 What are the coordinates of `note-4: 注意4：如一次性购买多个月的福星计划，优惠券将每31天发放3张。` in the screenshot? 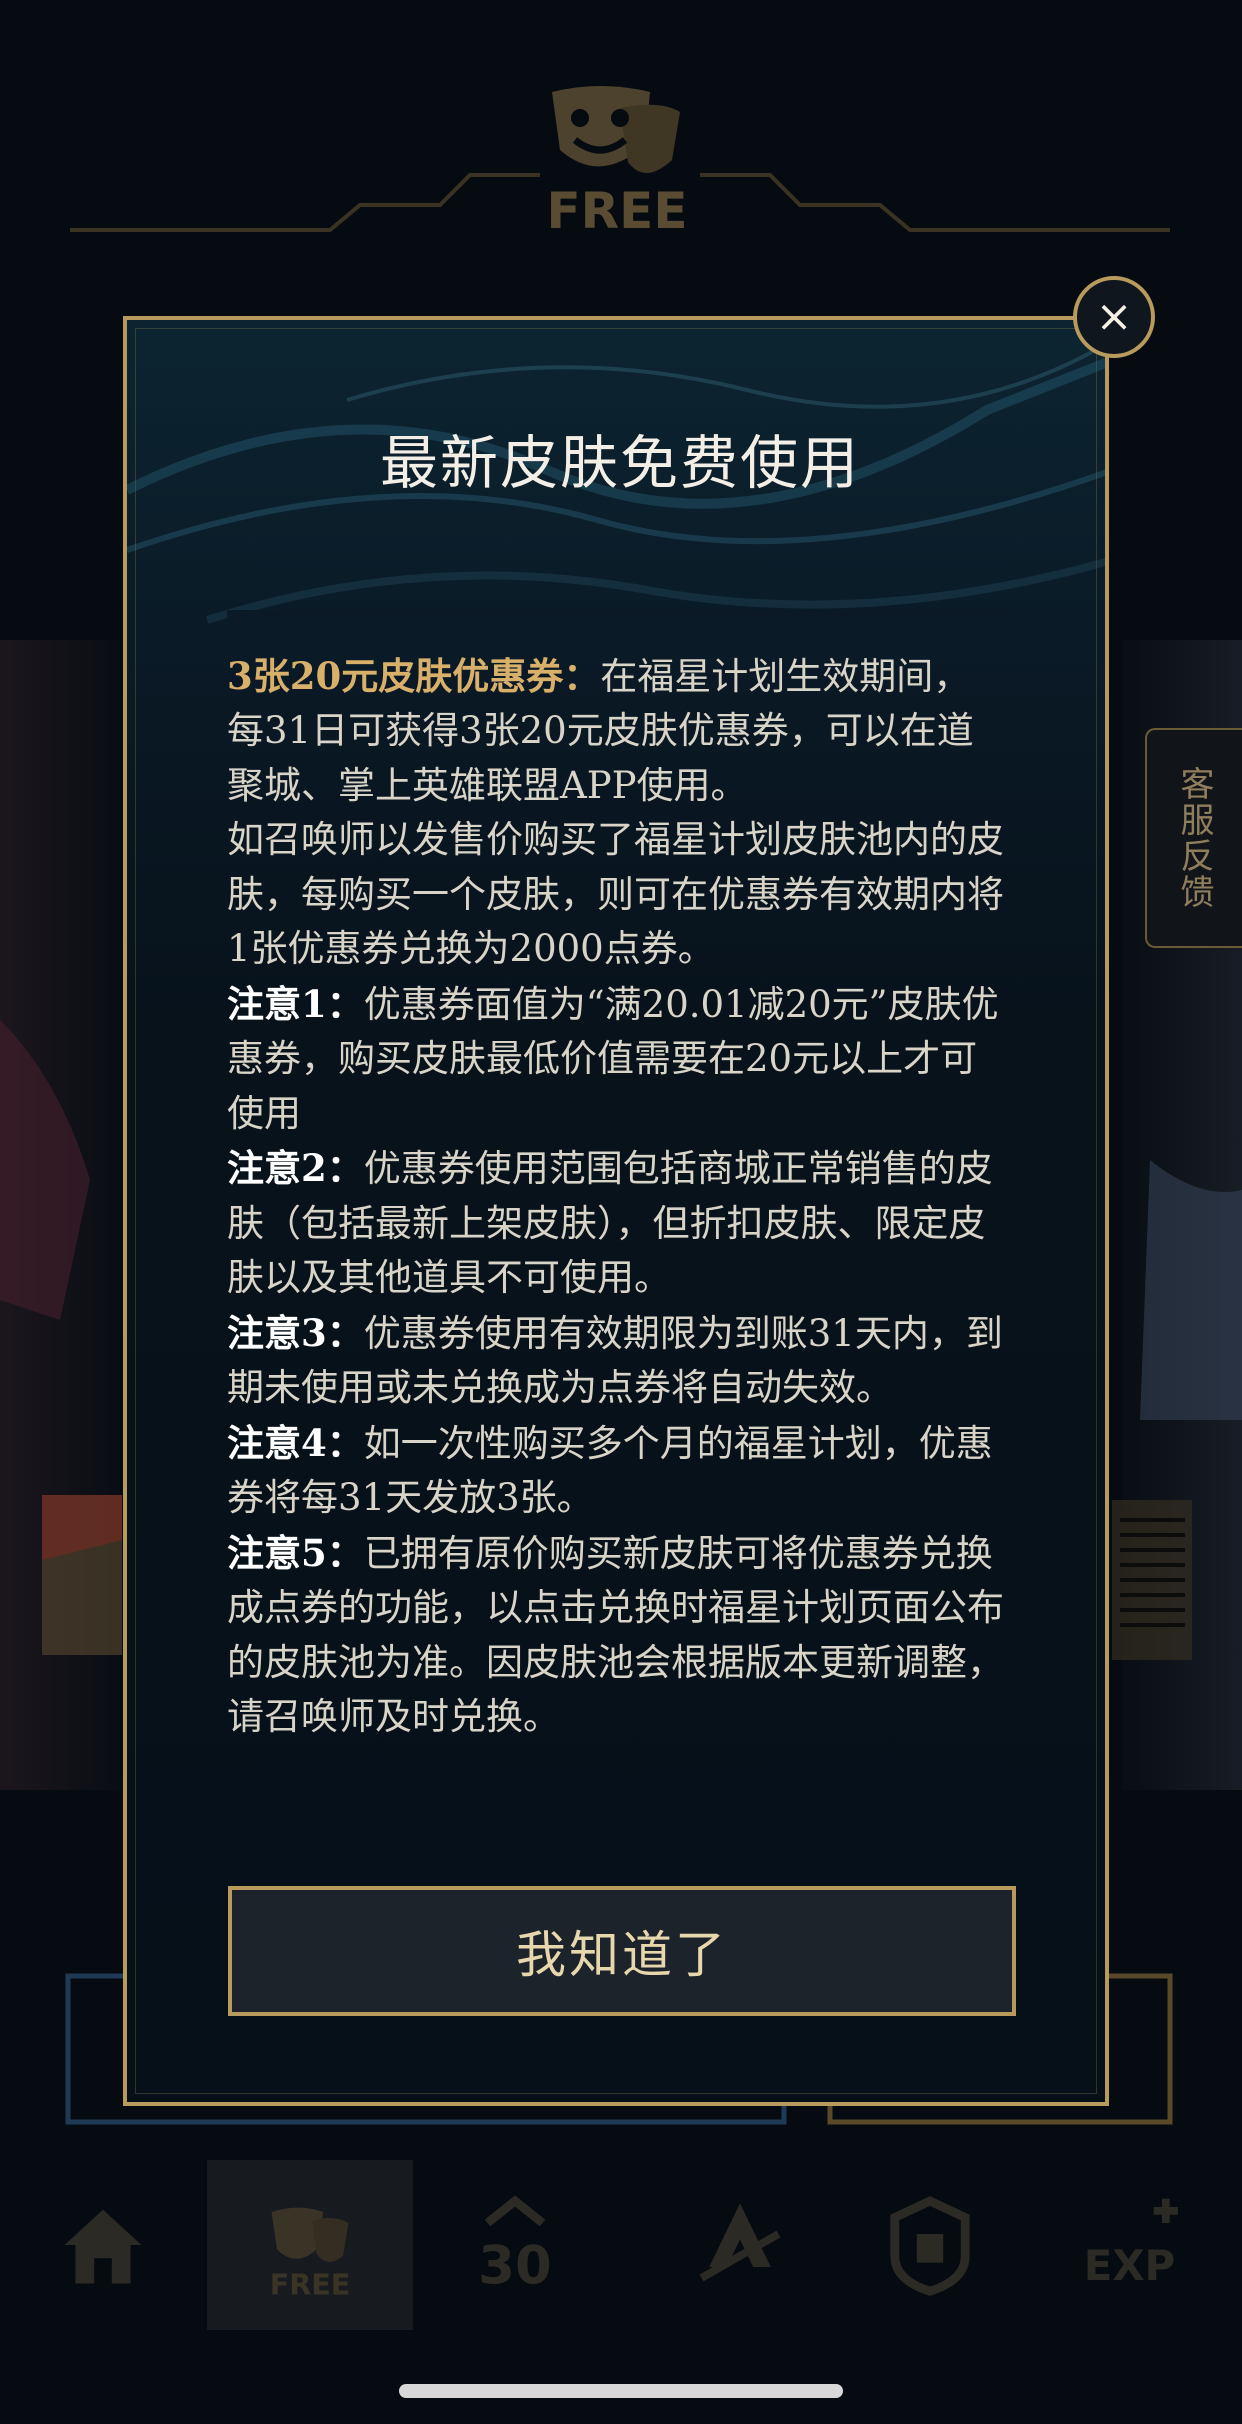 It's located at (617, 1471).